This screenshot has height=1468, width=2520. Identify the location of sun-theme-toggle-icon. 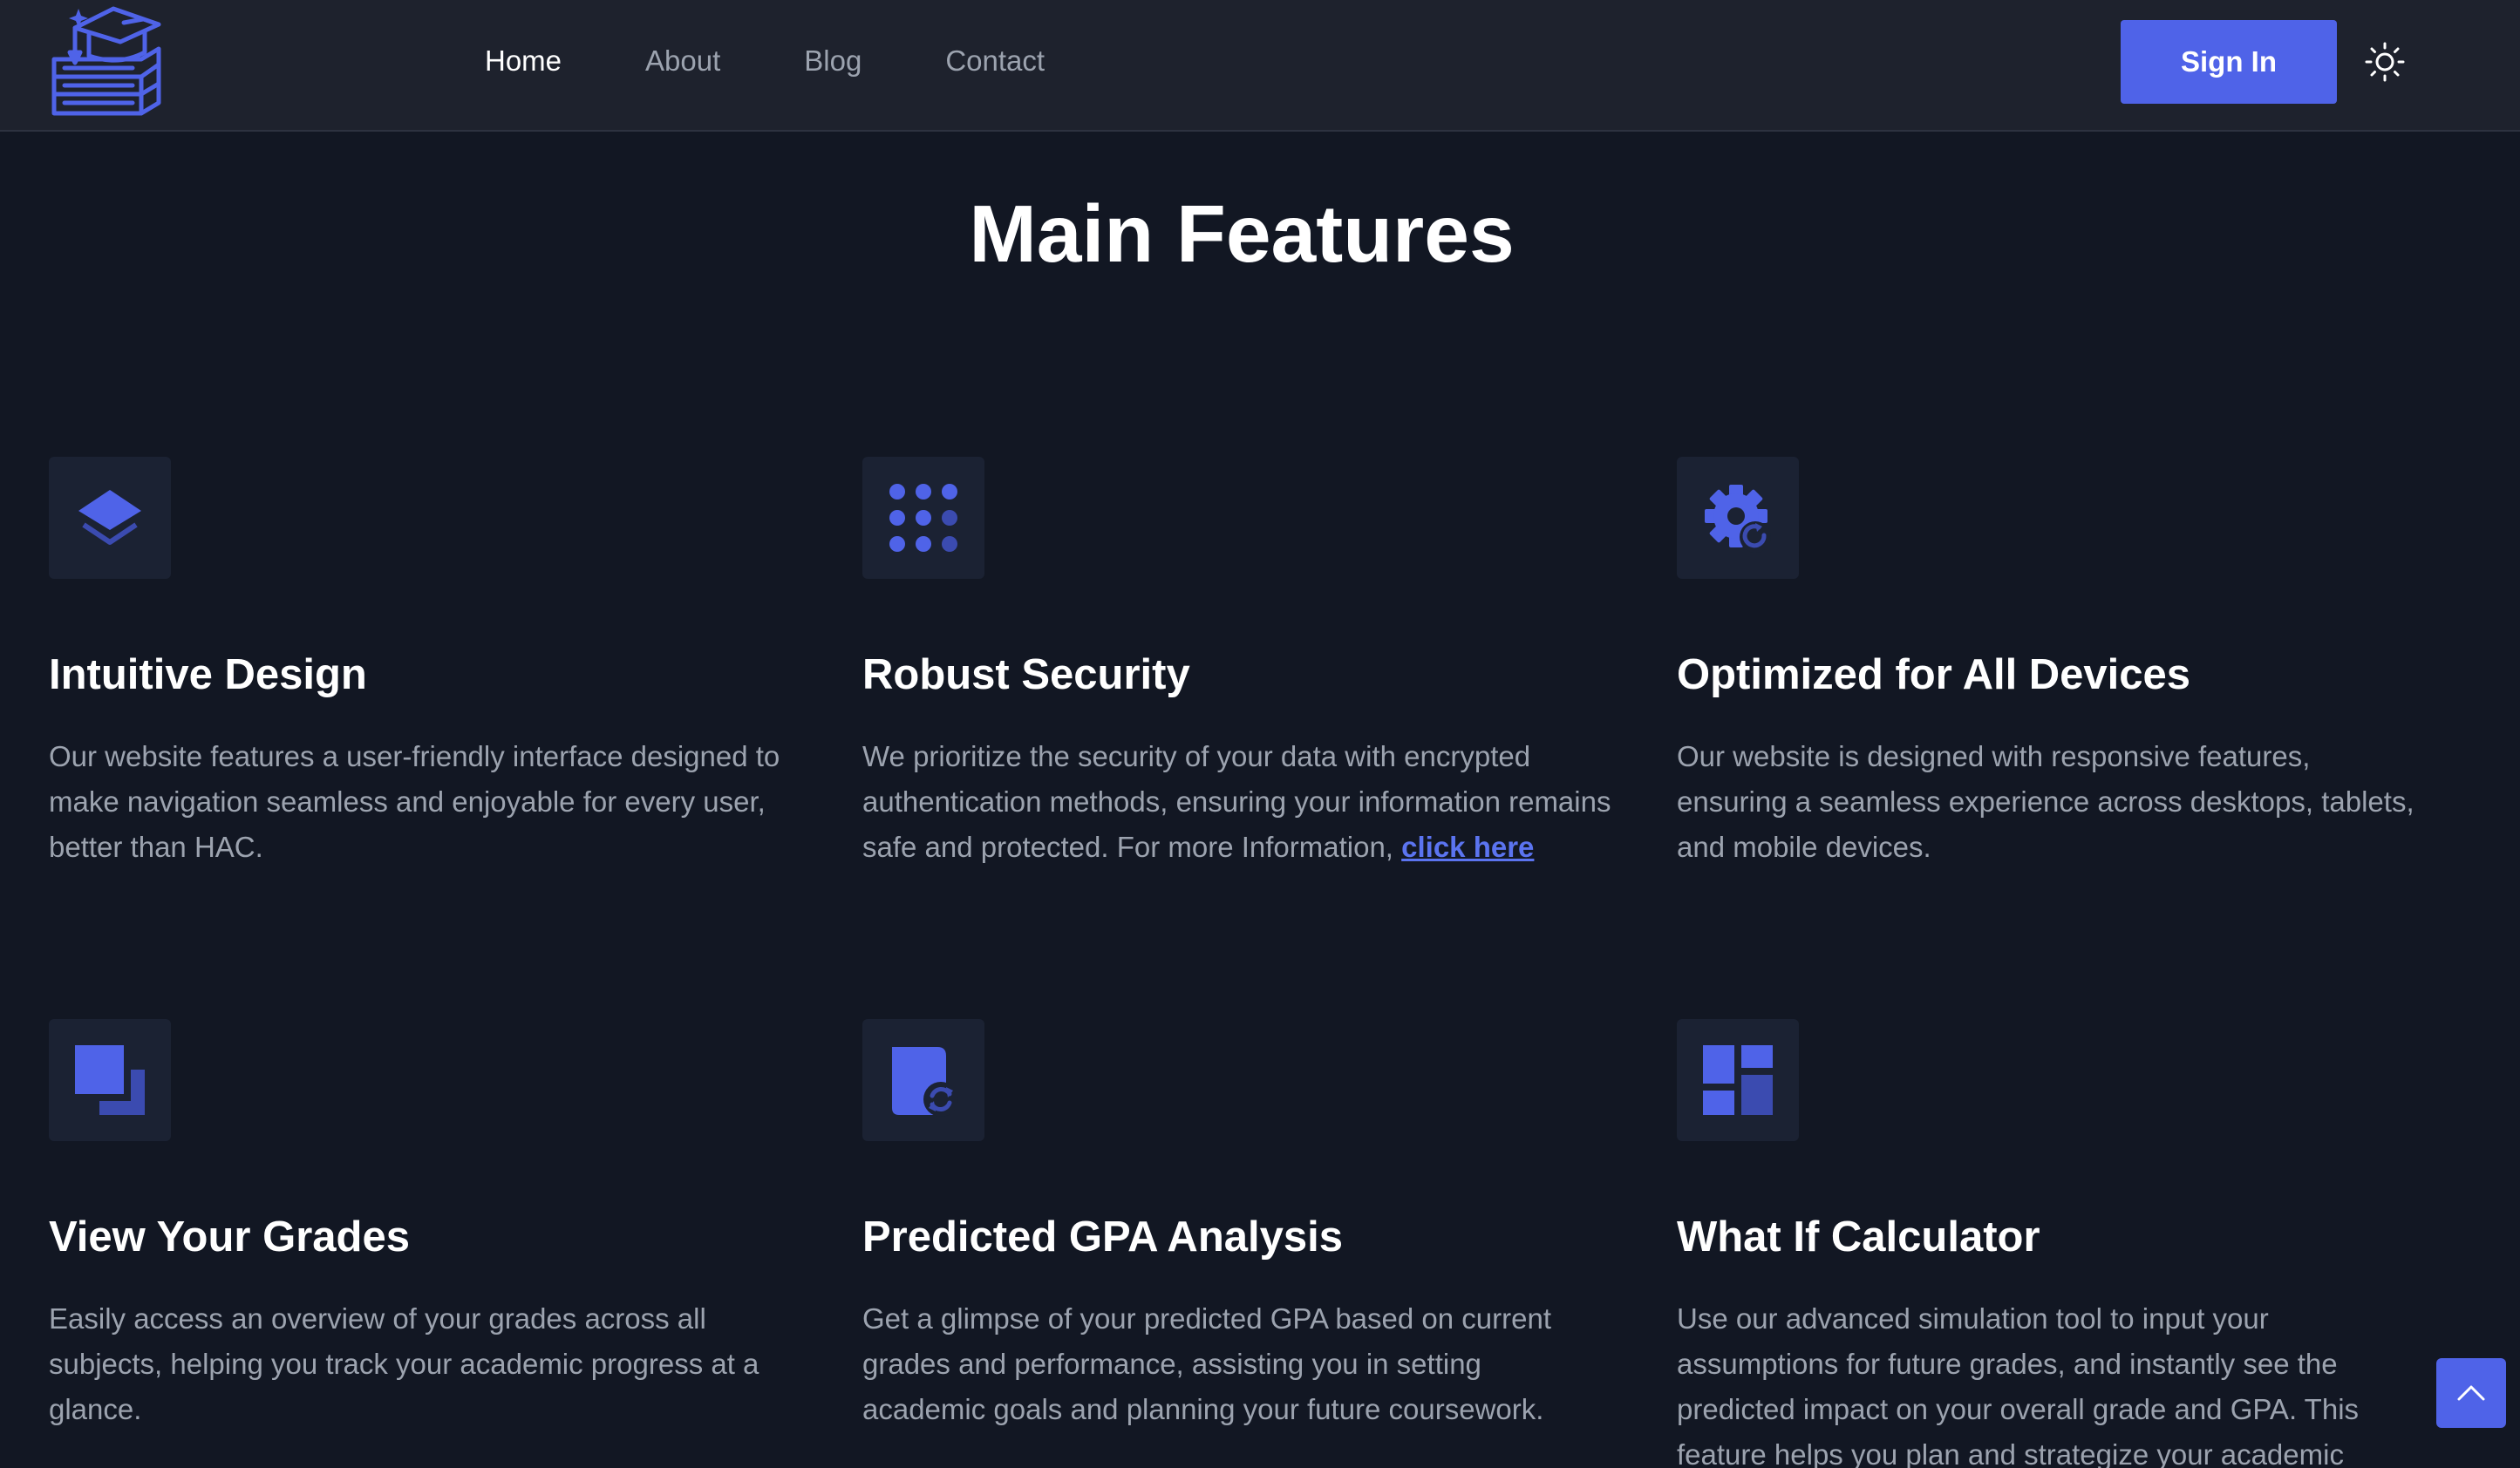
(2385, 62).